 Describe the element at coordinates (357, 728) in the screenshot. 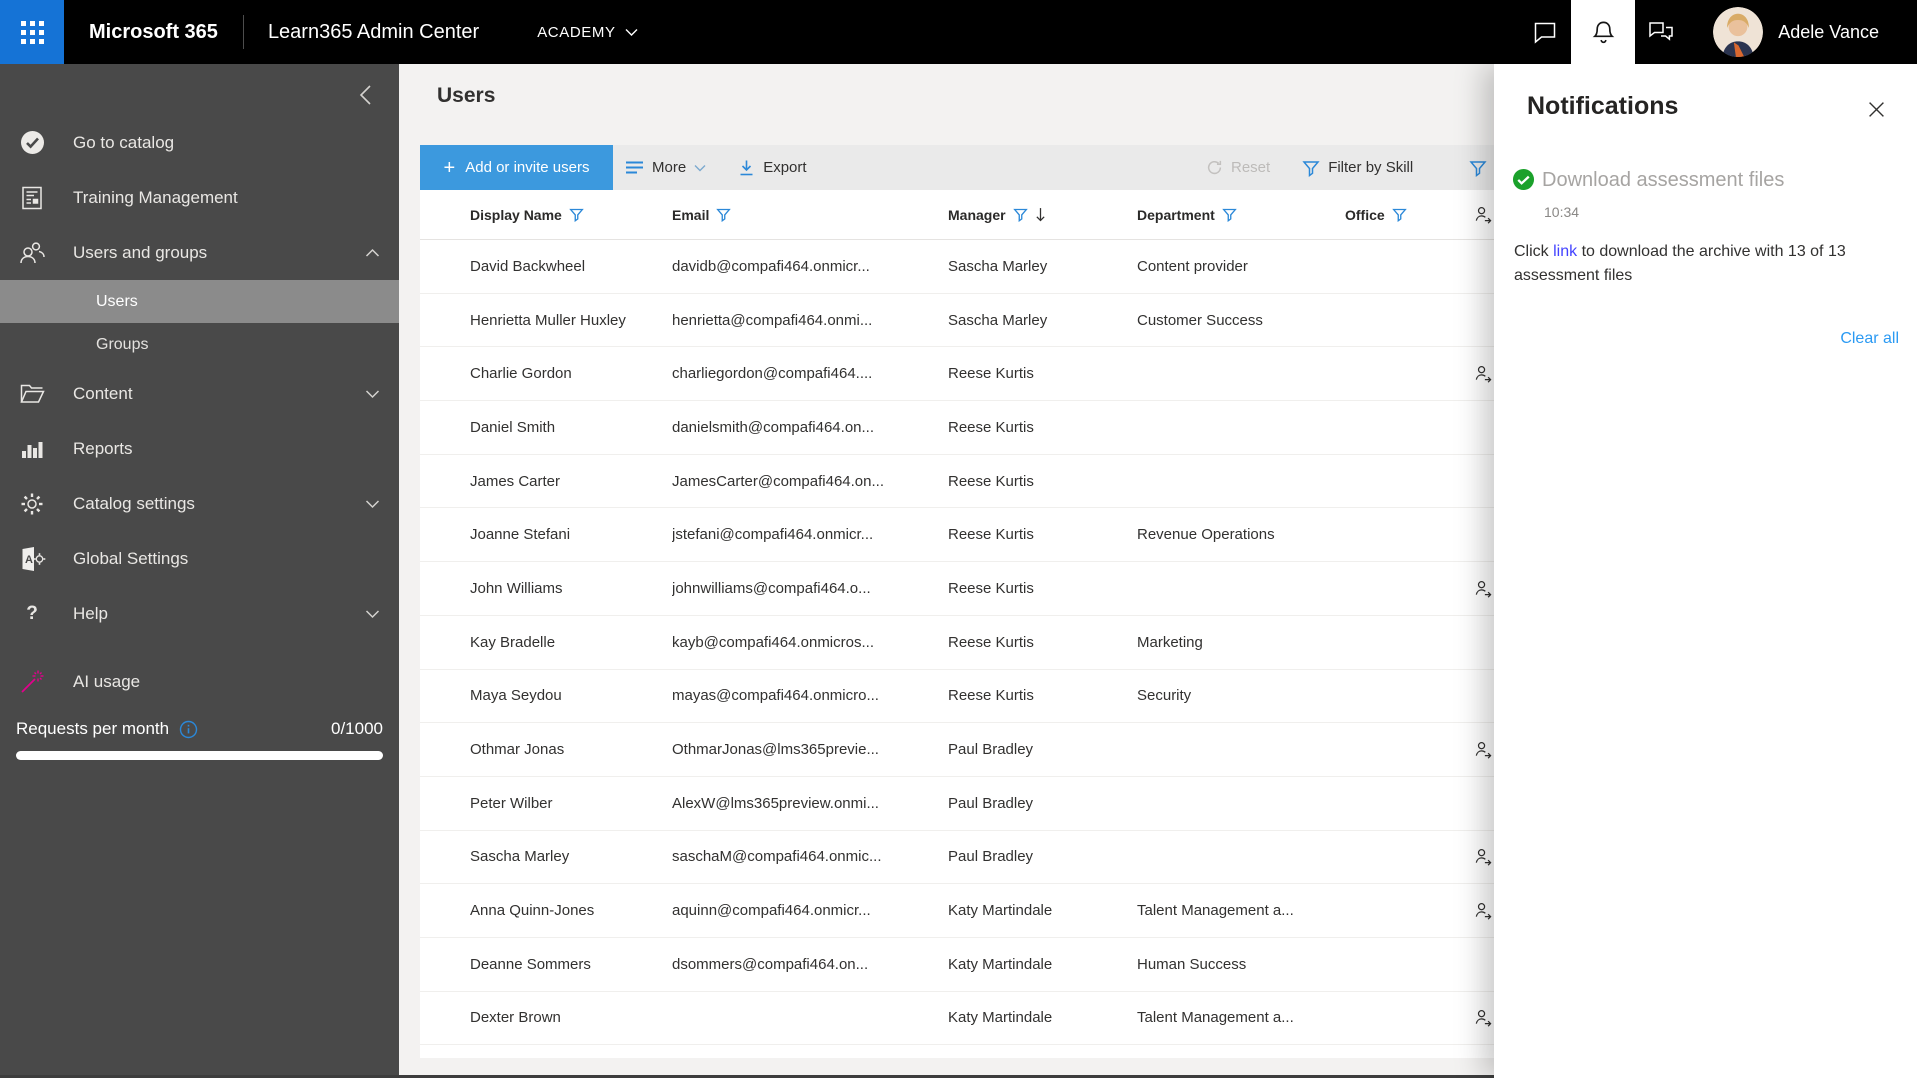

I see `requests-value: 0/1000` at that location.